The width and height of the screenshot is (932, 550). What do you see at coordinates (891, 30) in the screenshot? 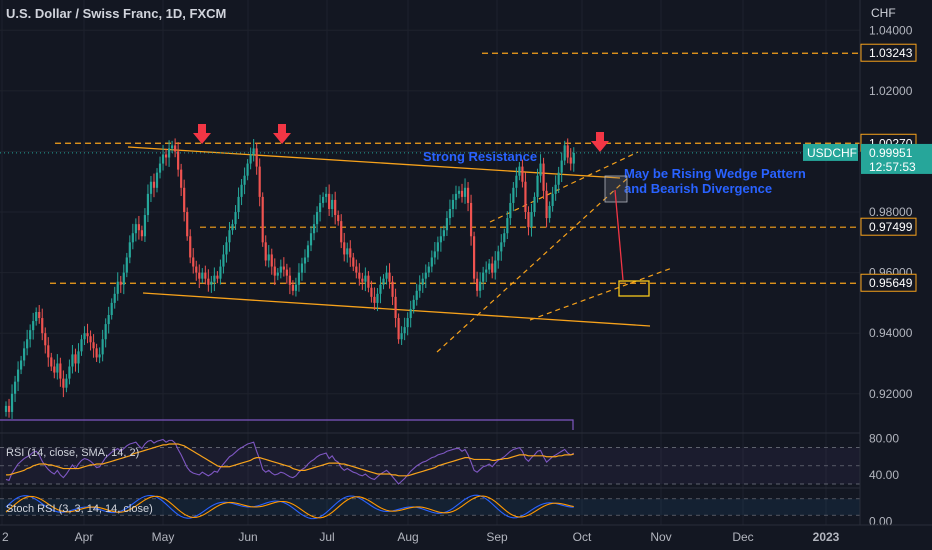
I see `y-tick-label: 1.04000` at bounding box center [891, 30].